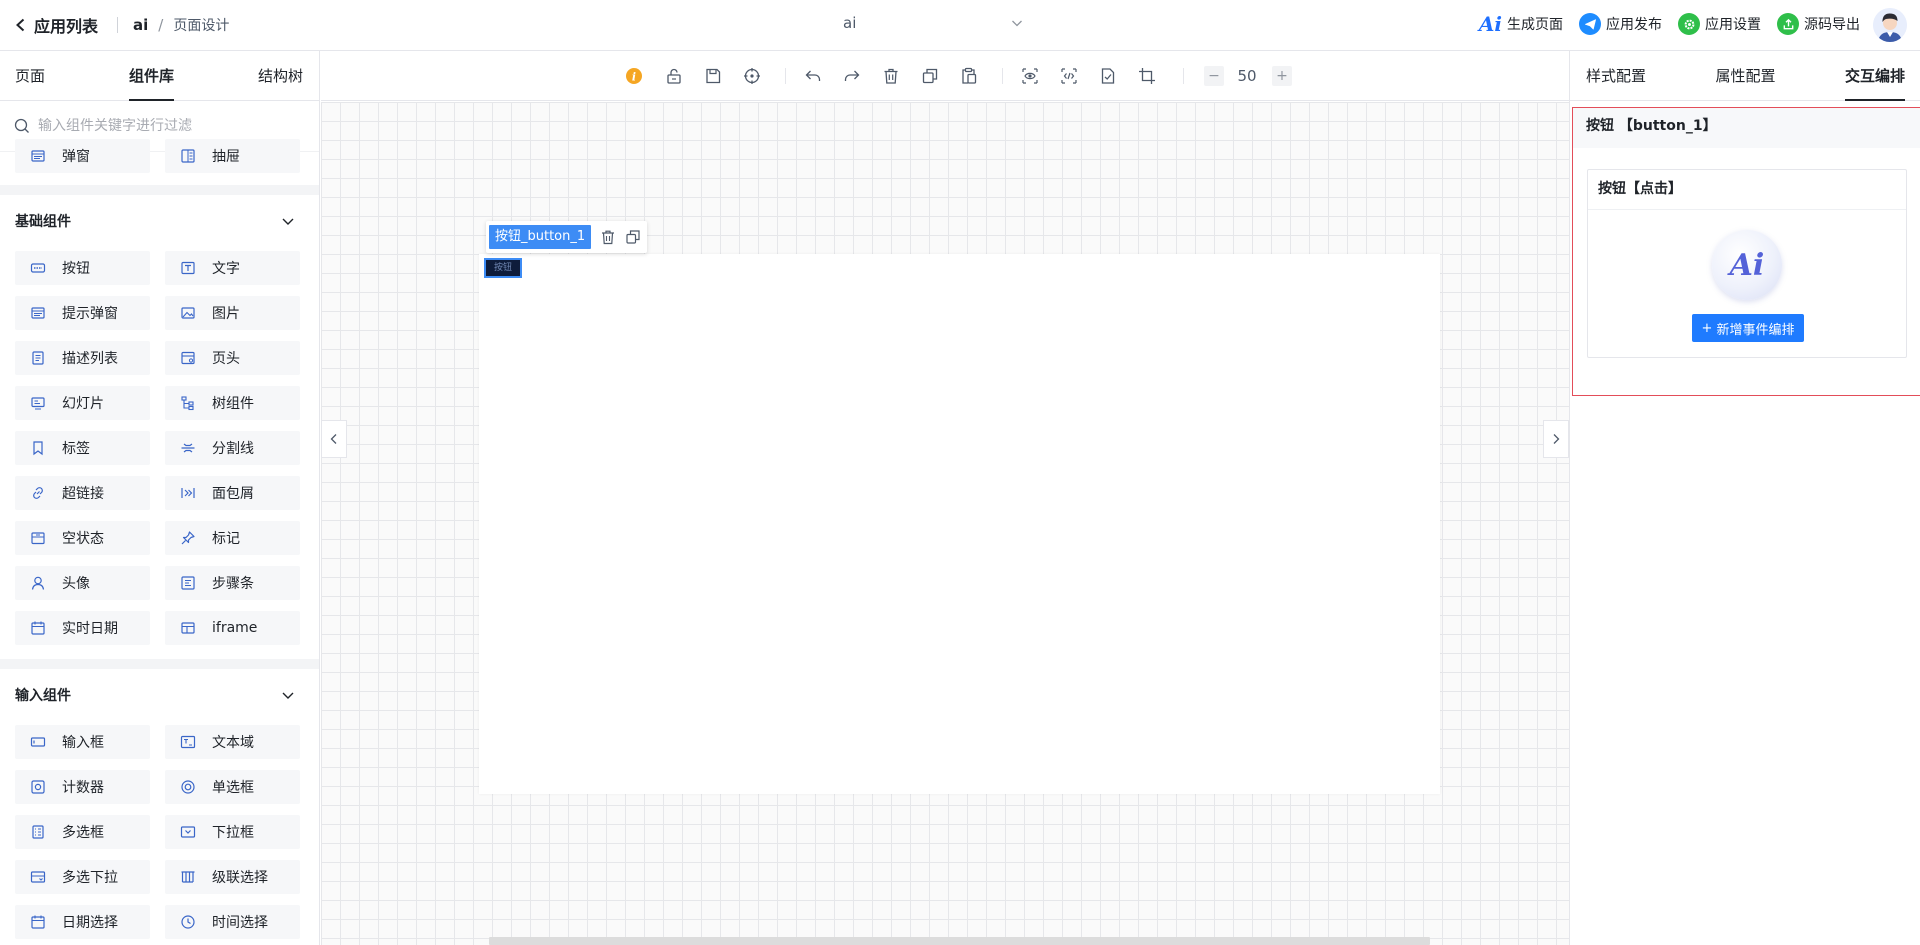  I want to click on export-source-button: 源码导出, so click(1818, 24).